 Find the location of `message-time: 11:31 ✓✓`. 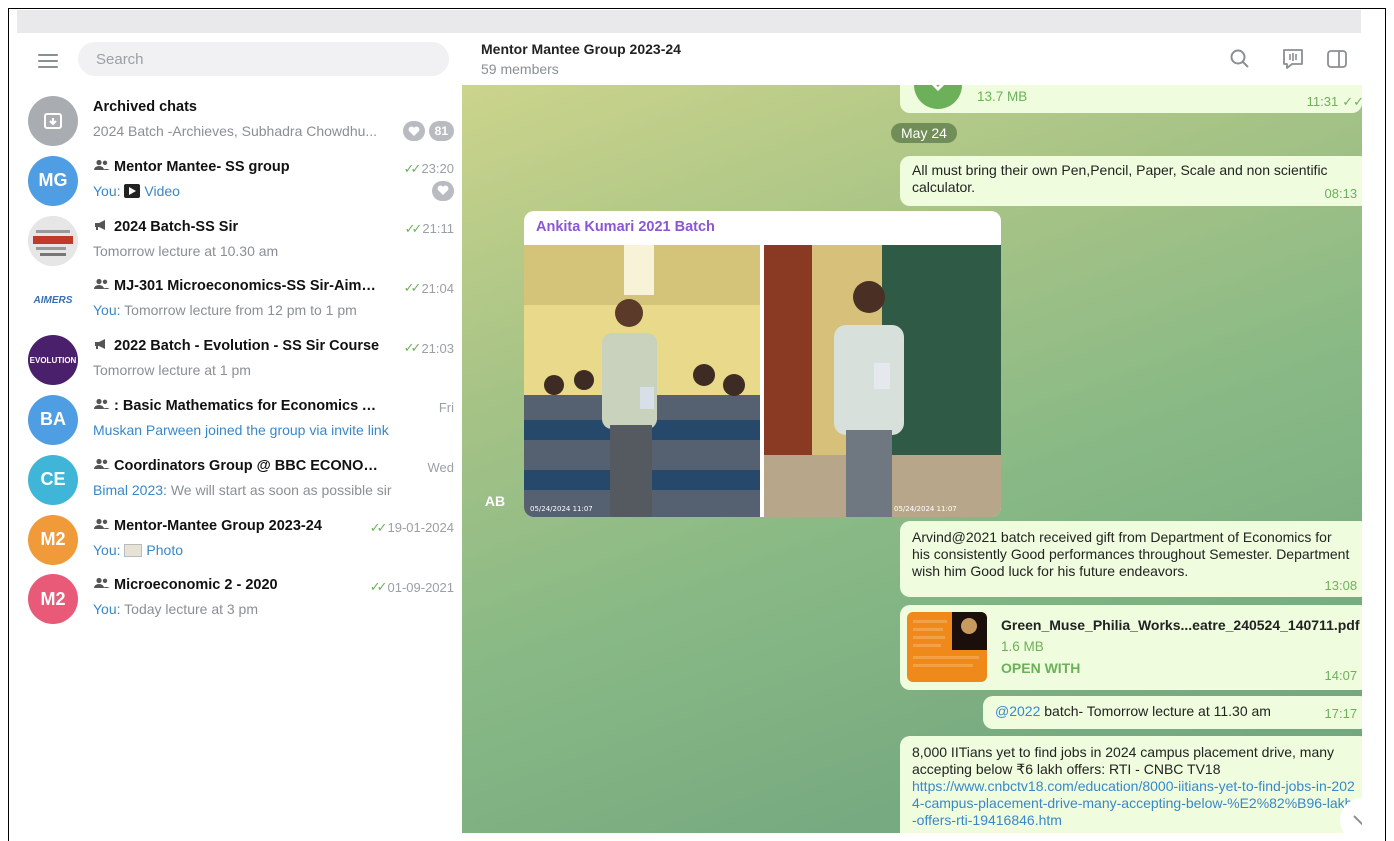

message-time: 11:31 ✓✓ is located at coordinates (1334, 101).